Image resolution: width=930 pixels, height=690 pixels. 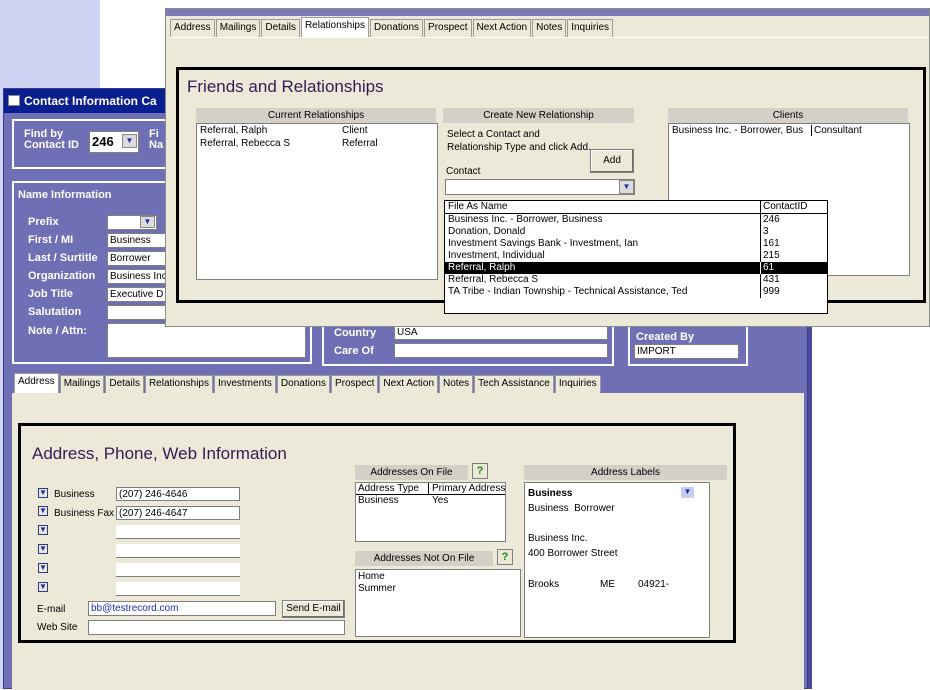 What do you see at coordinates (51, 139) in the screenshot?
I see `find-by-label: Find by Contact ID` at bounding box center [51, 139].